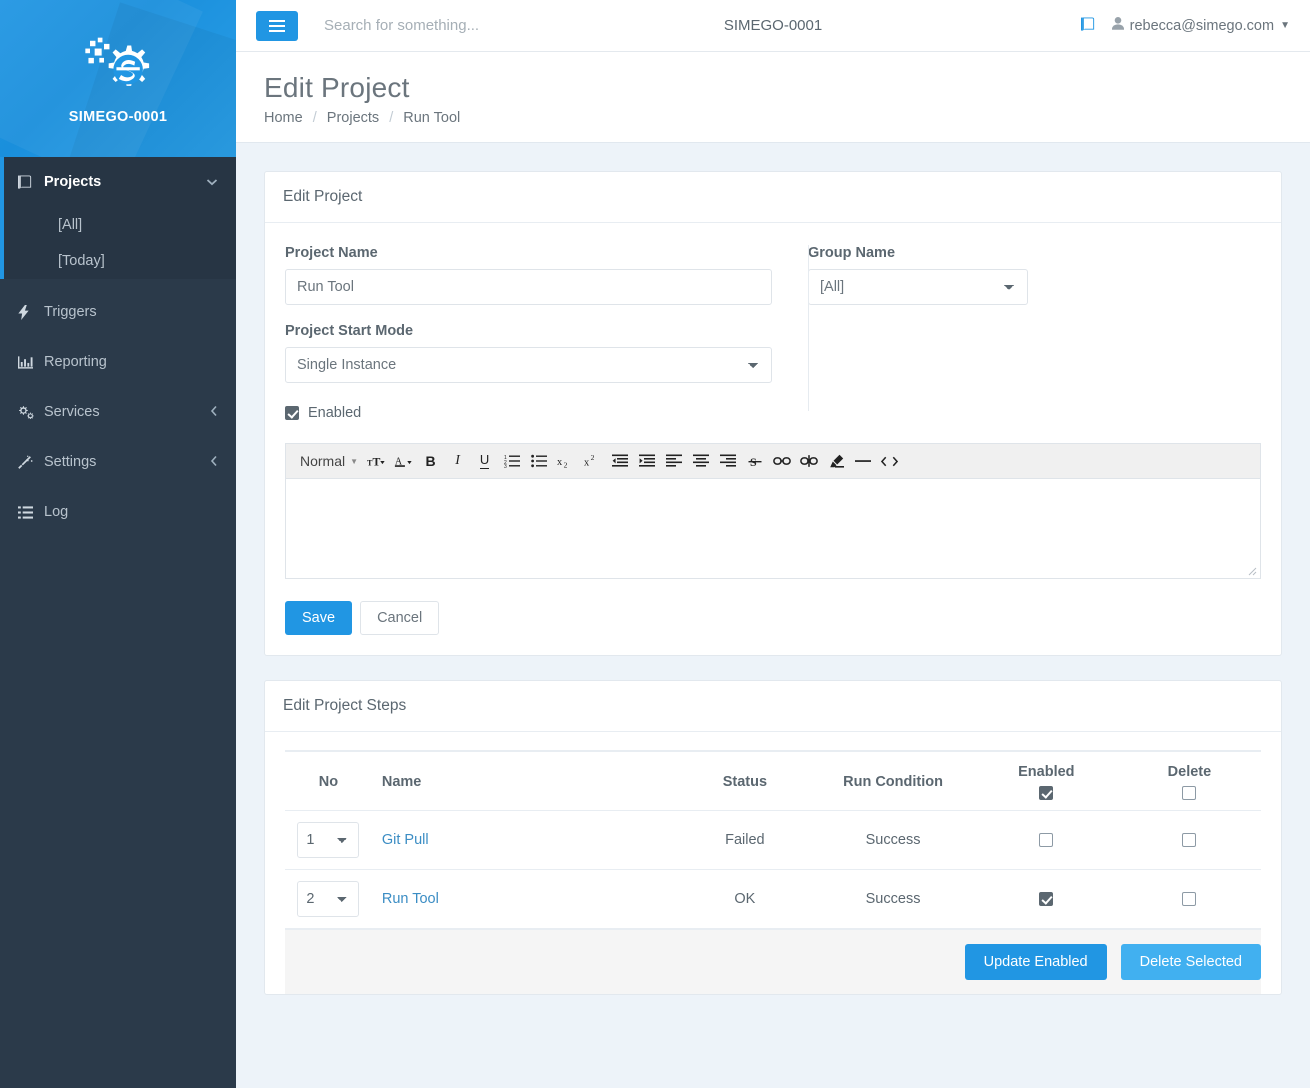  What do you see at coordinates (292, 413) in the screenshot?
I see `enabled-checkbox` at bounding box center [292, 413].